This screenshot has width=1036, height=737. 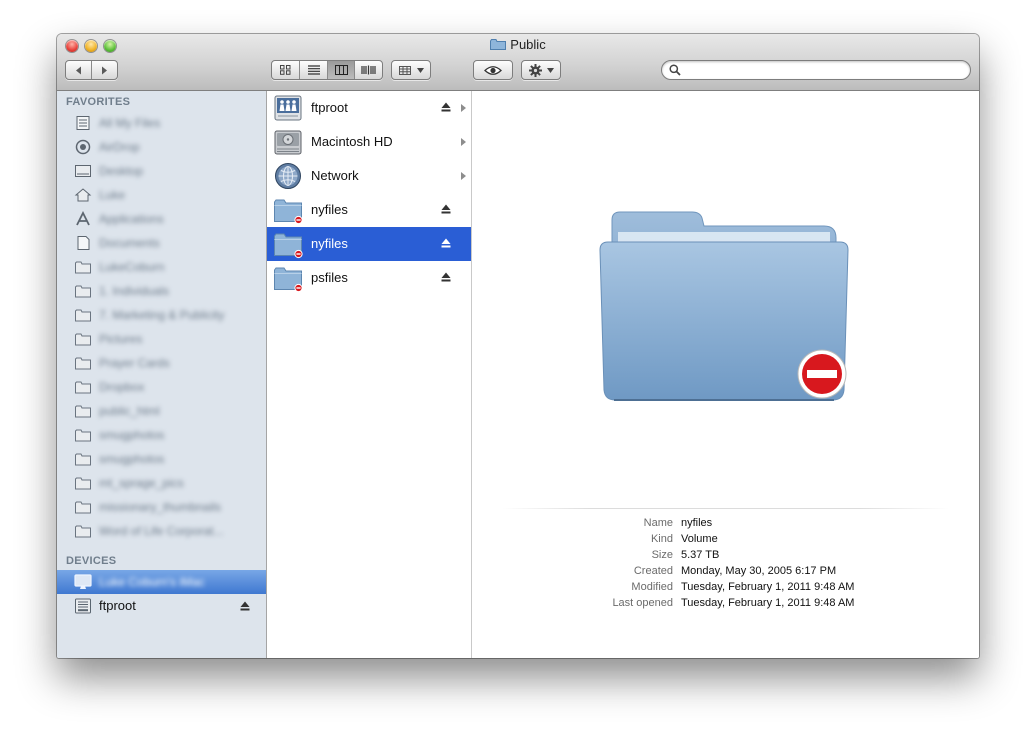 What do you see at coordinates (340, 70) in the screenshot?
I see `column-view-button` at bounding box center [340, 70].